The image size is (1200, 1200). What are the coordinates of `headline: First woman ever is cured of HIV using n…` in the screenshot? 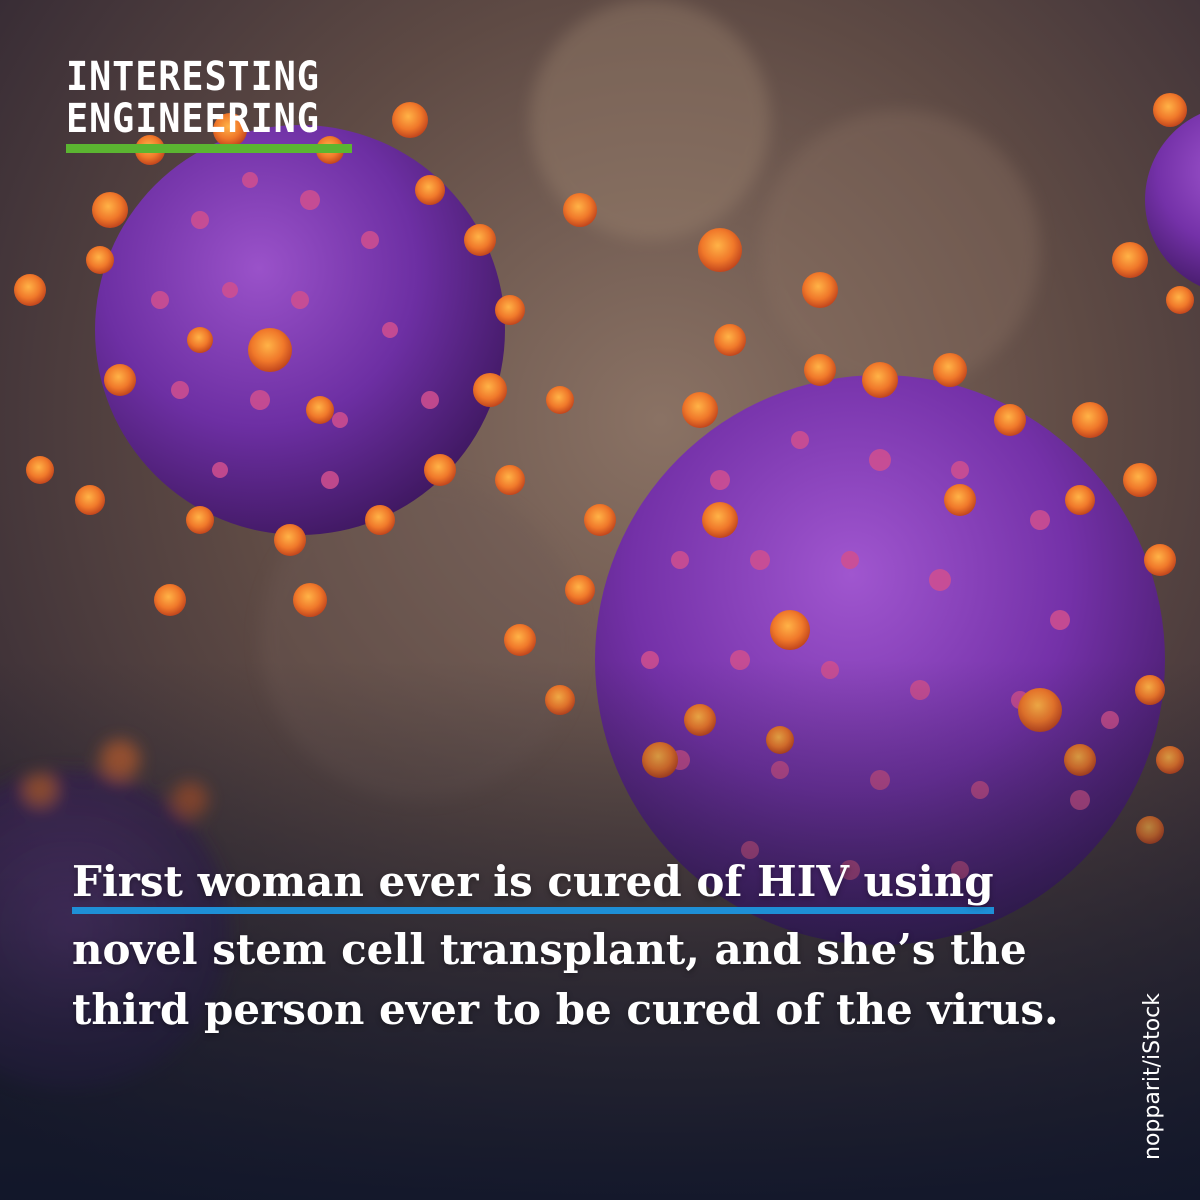 It's located at (602, 946).